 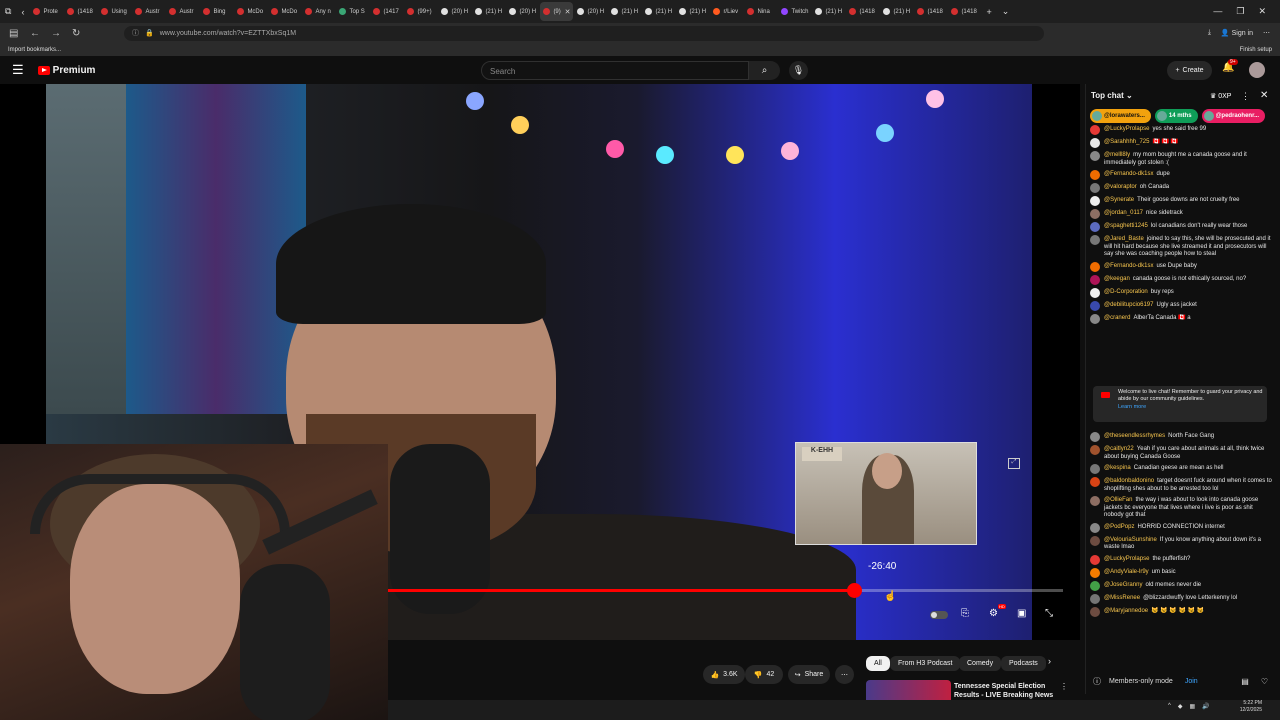 What do you see at coordinates (1126, 611) in the screenshot?
I see `chat-author: @Maryjannedoe` at bounding box center [1126, 611].